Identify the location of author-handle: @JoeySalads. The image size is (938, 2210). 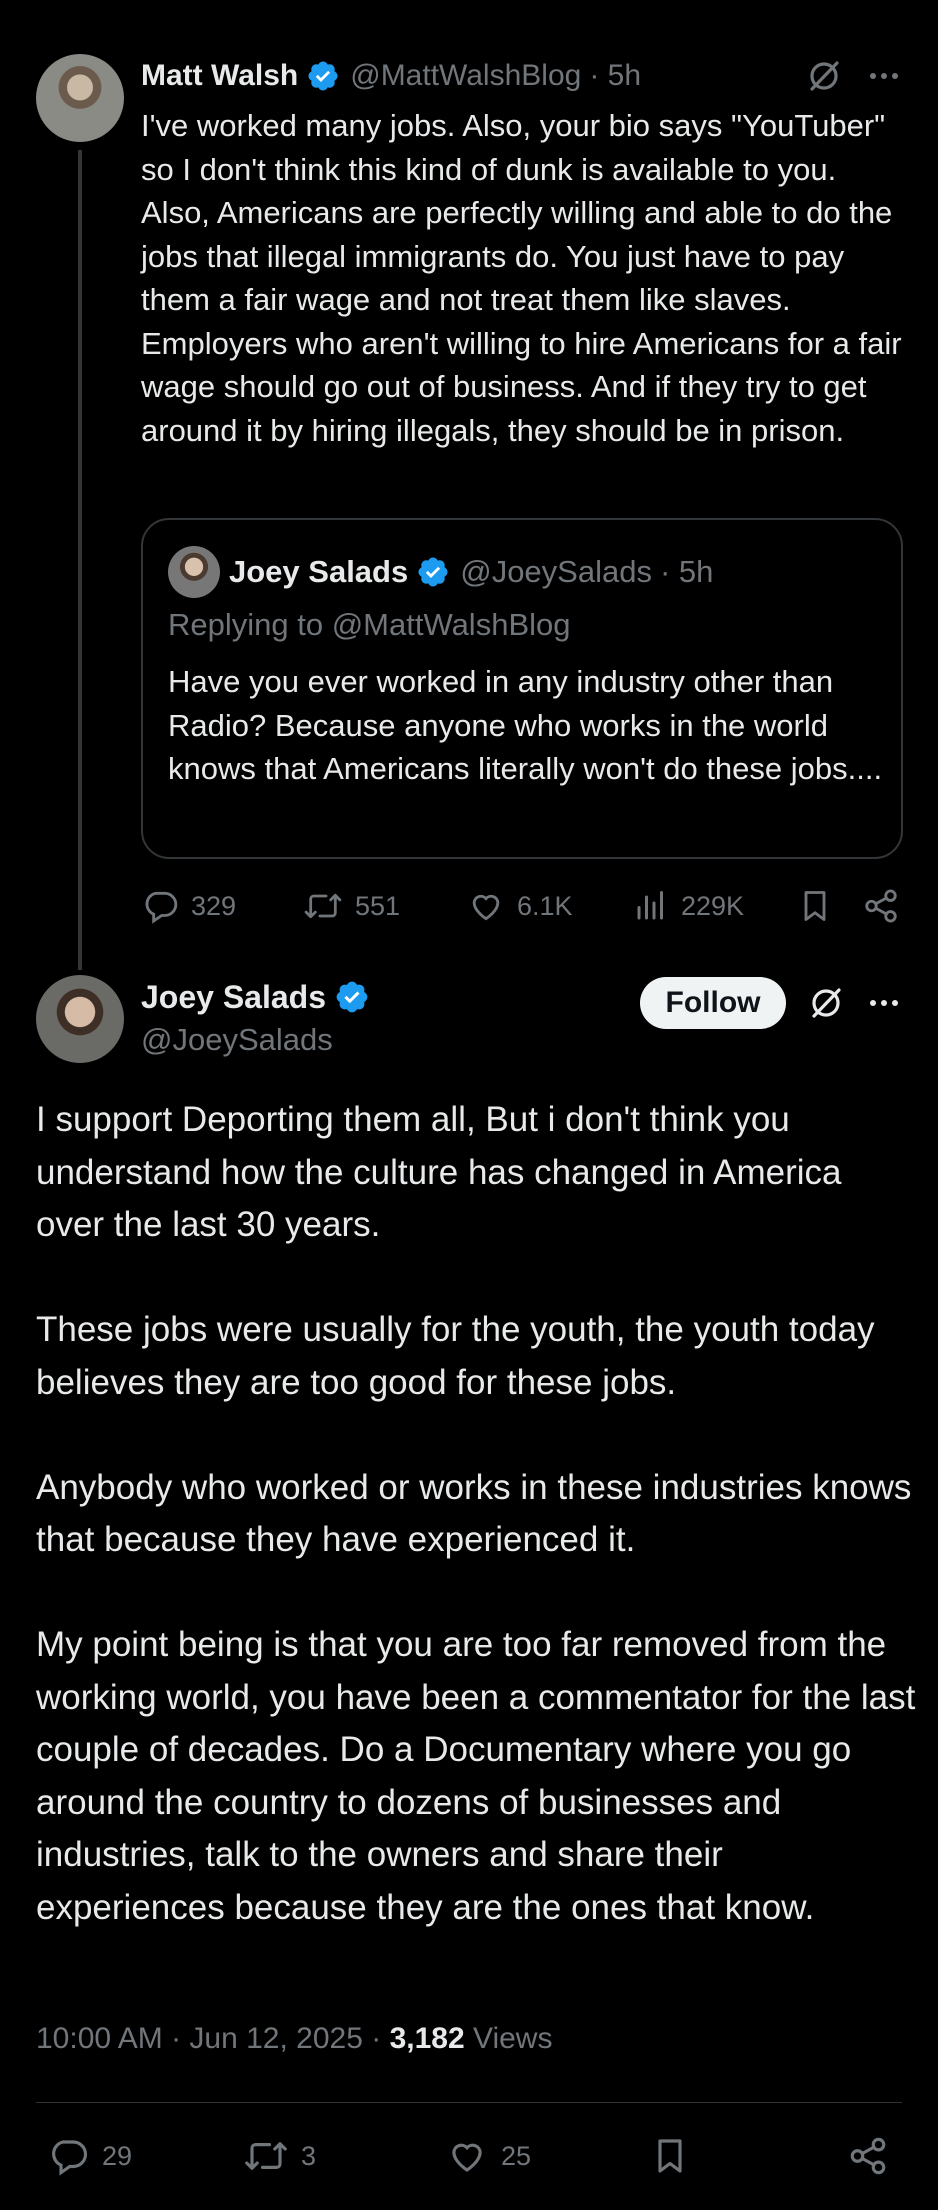
(237, 1040).